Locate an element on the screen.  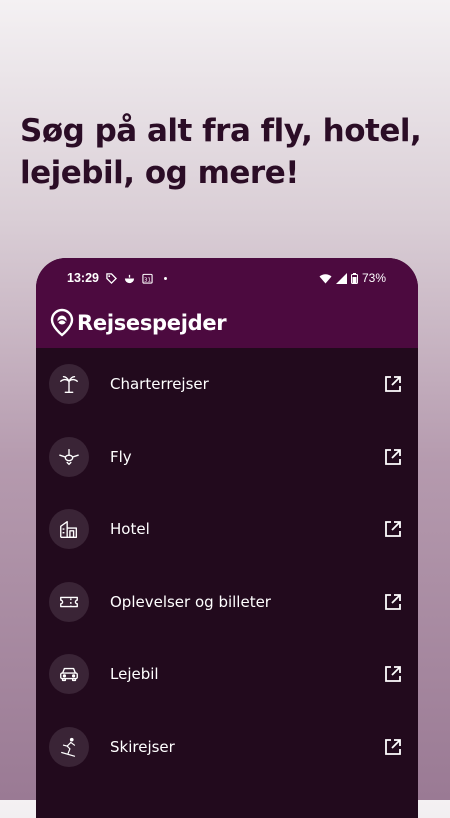
menu-item-charterrejser: Charterrejser is located at coordinates (227, 384).